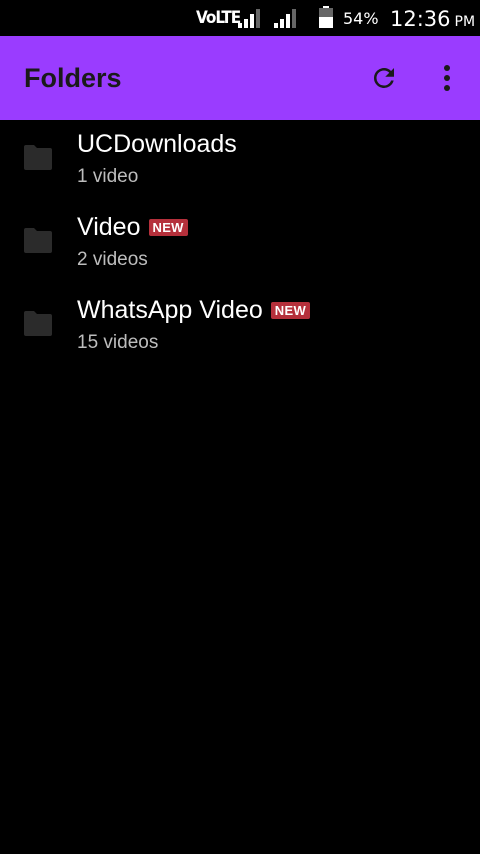 The width and height of the screenshot is (480, 854). What do you see at coordinates (240, 161) in the screenshot?
I see `folder-item-ucdownloads: UCDownloads 1 video` at bounding box center [240, 161].